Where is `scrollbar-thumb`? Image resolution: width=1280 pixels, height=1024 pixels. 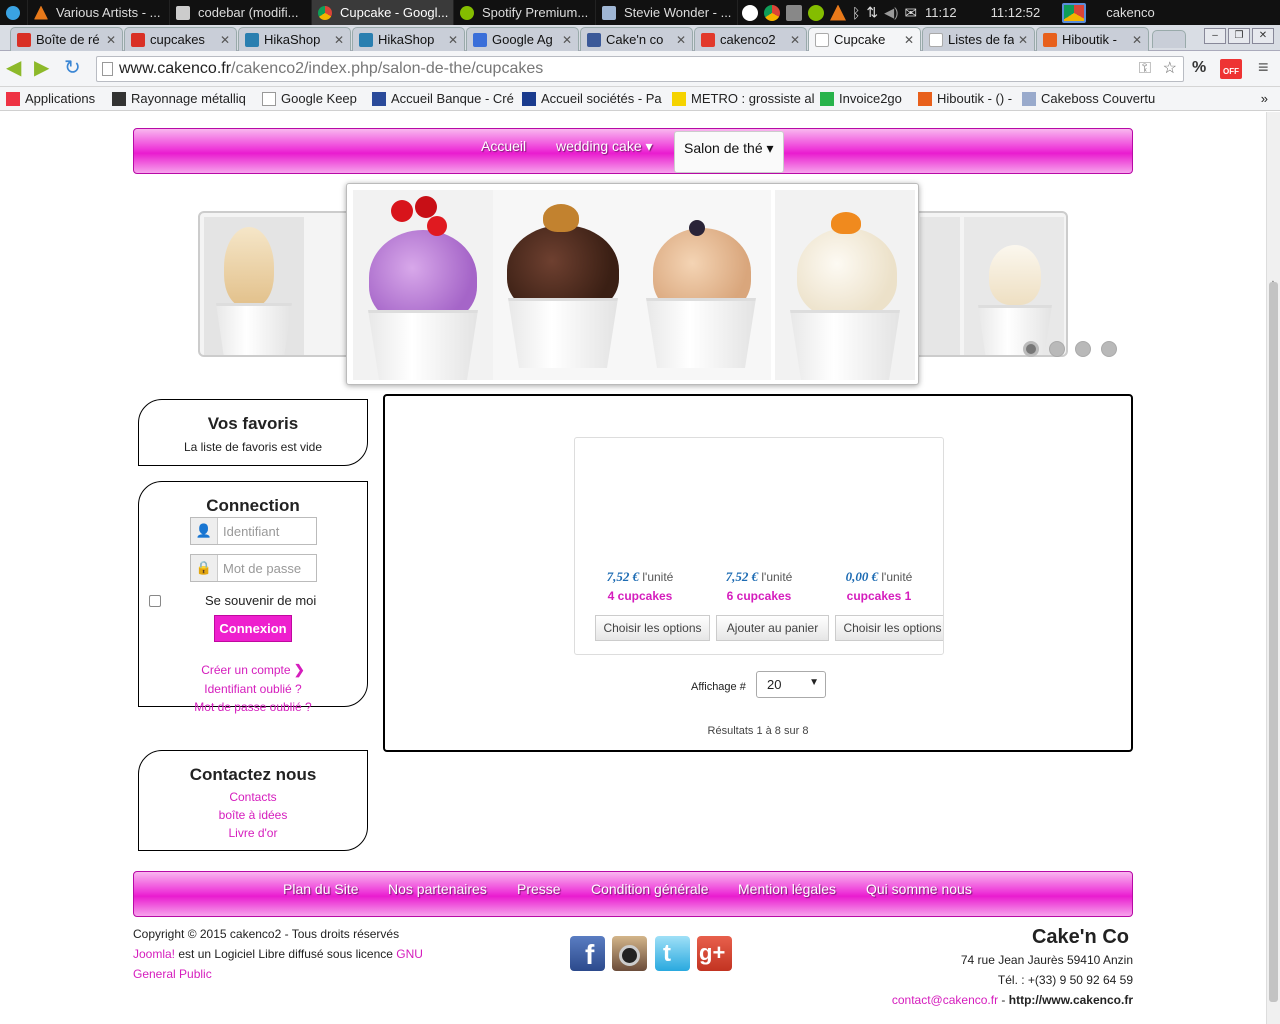 scrollbar-thumb is located at coordinates (1273, 642).